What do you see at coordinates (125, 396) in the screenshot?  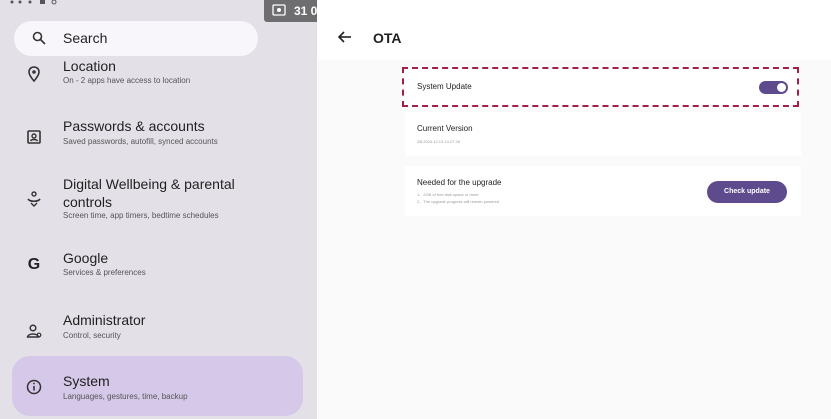 I see `settings-item-subtitle: Languages, gestures, time, backup` at bounding box center [125, 396].